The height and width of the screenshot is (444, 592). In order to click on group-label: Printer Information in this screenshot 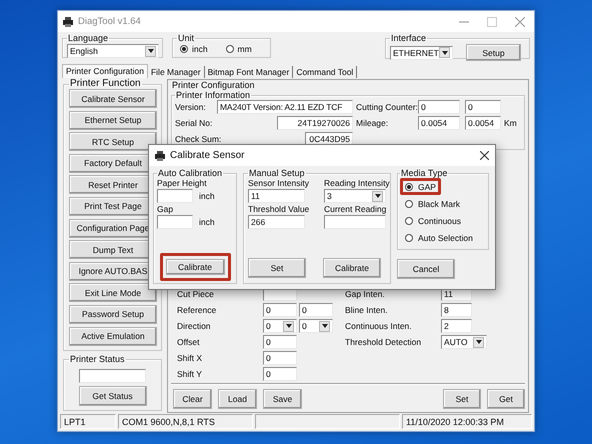, I will do `click(213, 95)`.